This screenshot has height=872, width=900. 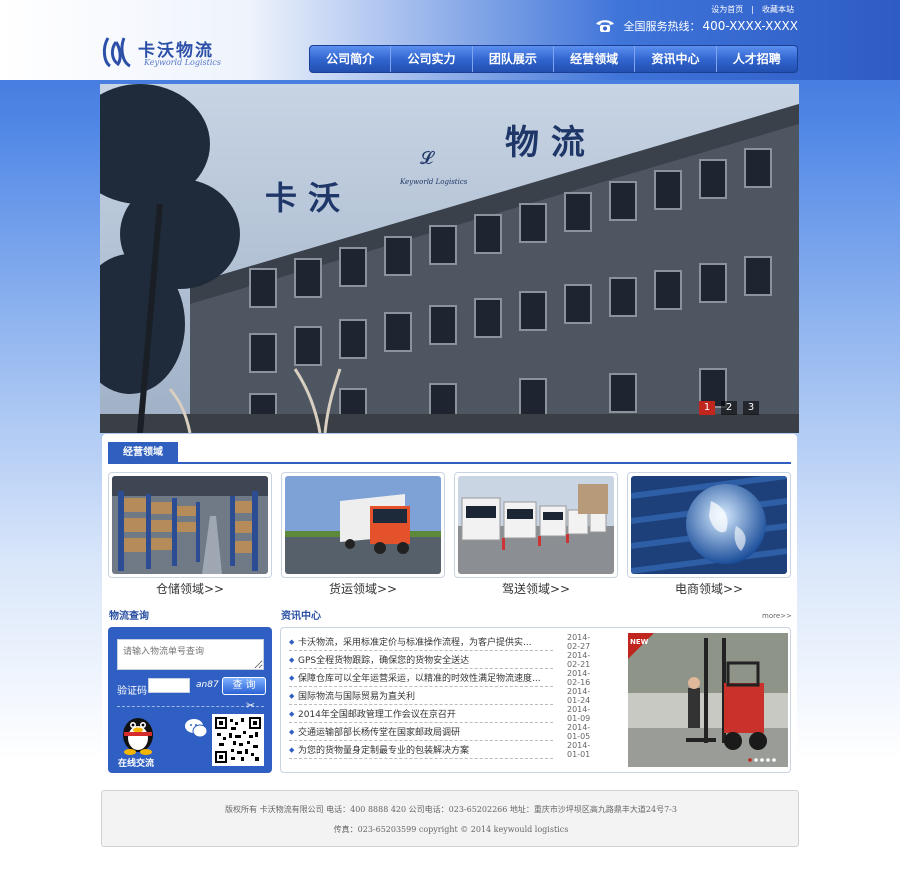 I want to click on nav-item-about: 公司简介, so click(x=351, y=59).